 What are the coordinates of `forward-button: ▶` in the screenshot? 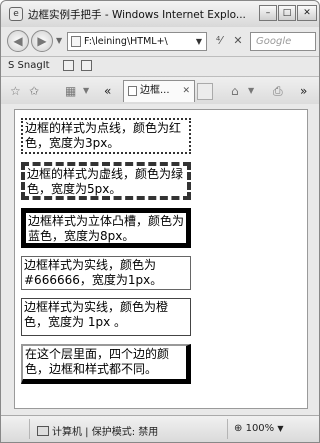 It's located at (42, 41).